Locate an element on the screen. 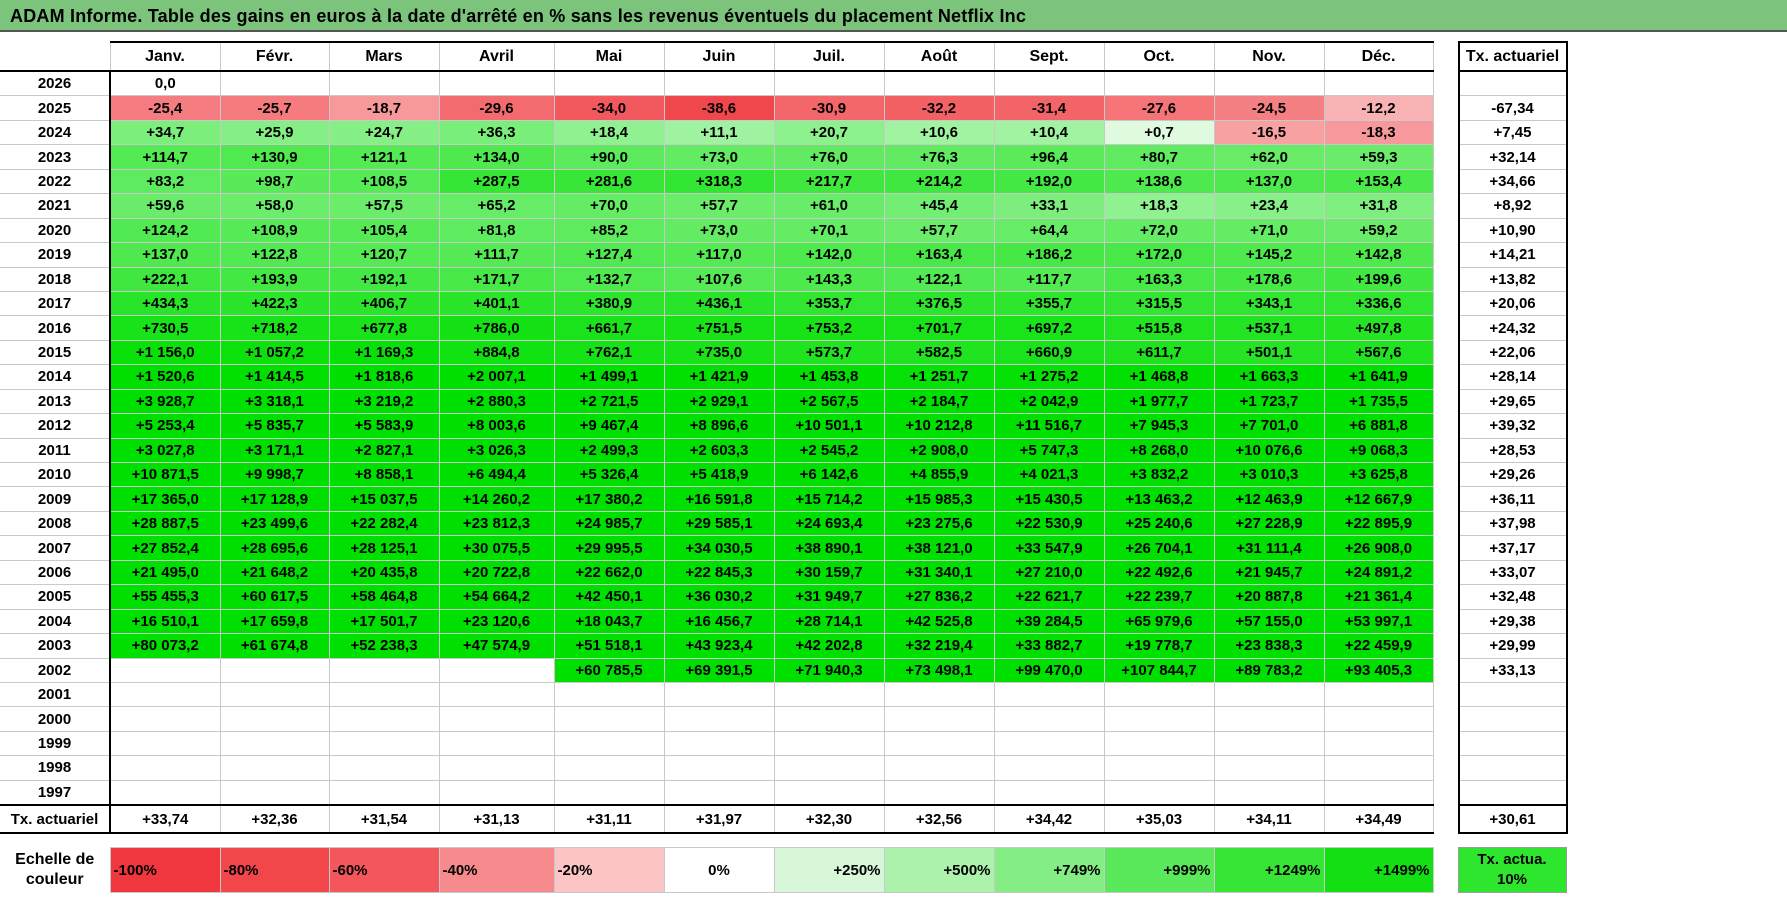 Image resolution: width=1787 pixels, height=912 pixels. table-row: 1999 is located at coordinates (784, 743).